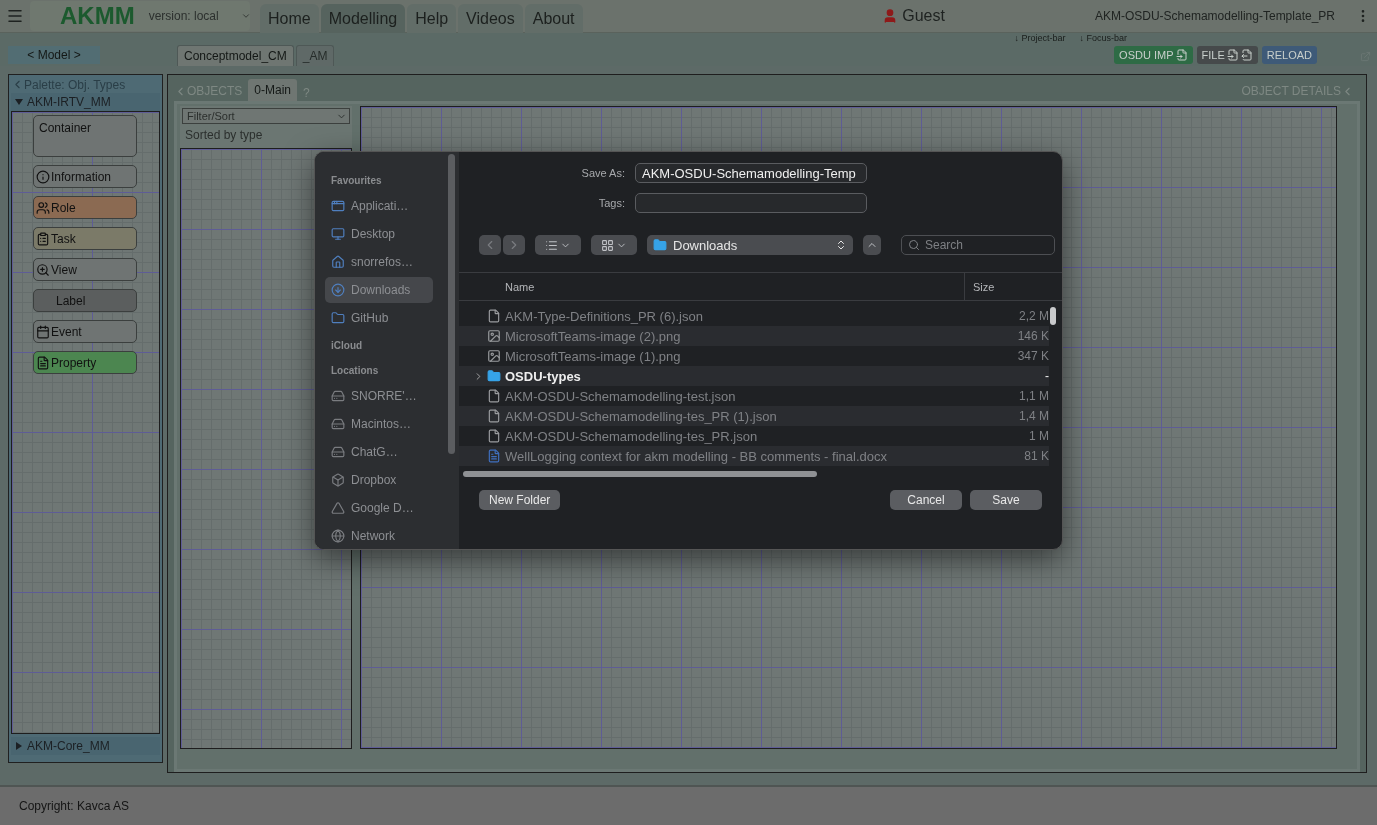  I want to click on project-title: AKM-OSDU-Schemamodelling-Template_PR, so click(1214, 16).